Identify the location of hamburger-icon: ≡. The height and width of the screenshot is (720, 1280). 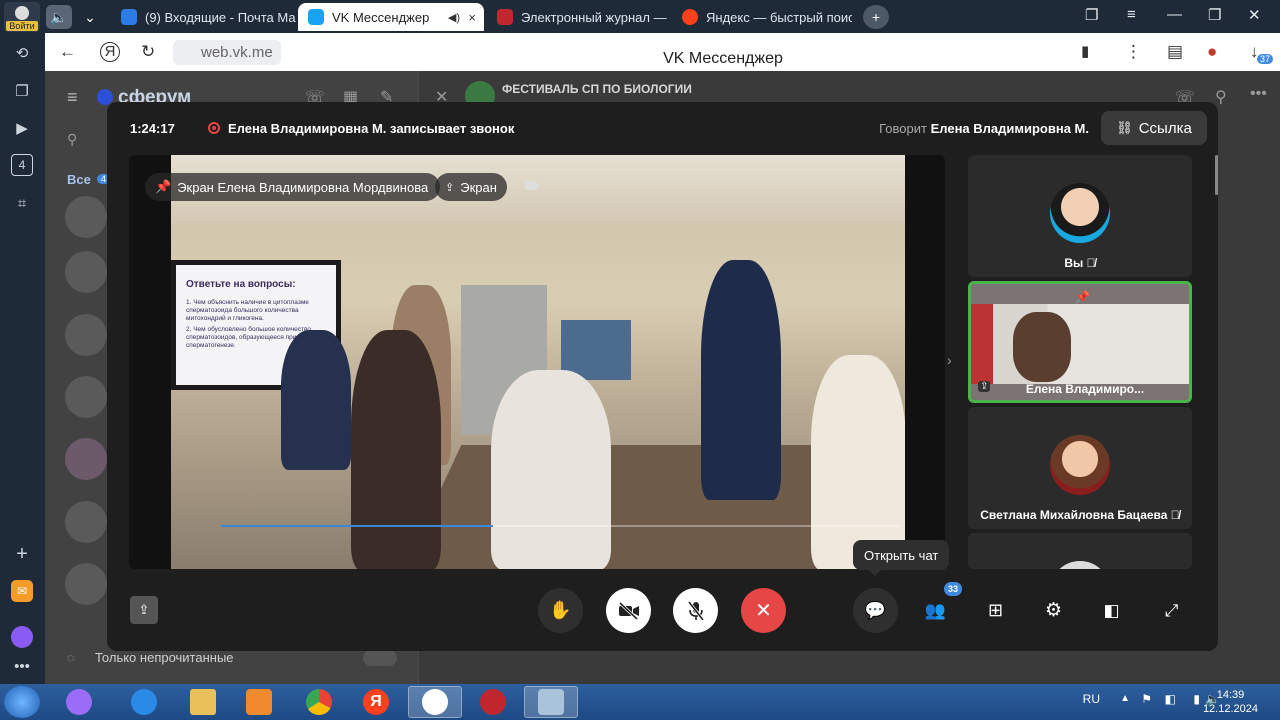
(72, 97).